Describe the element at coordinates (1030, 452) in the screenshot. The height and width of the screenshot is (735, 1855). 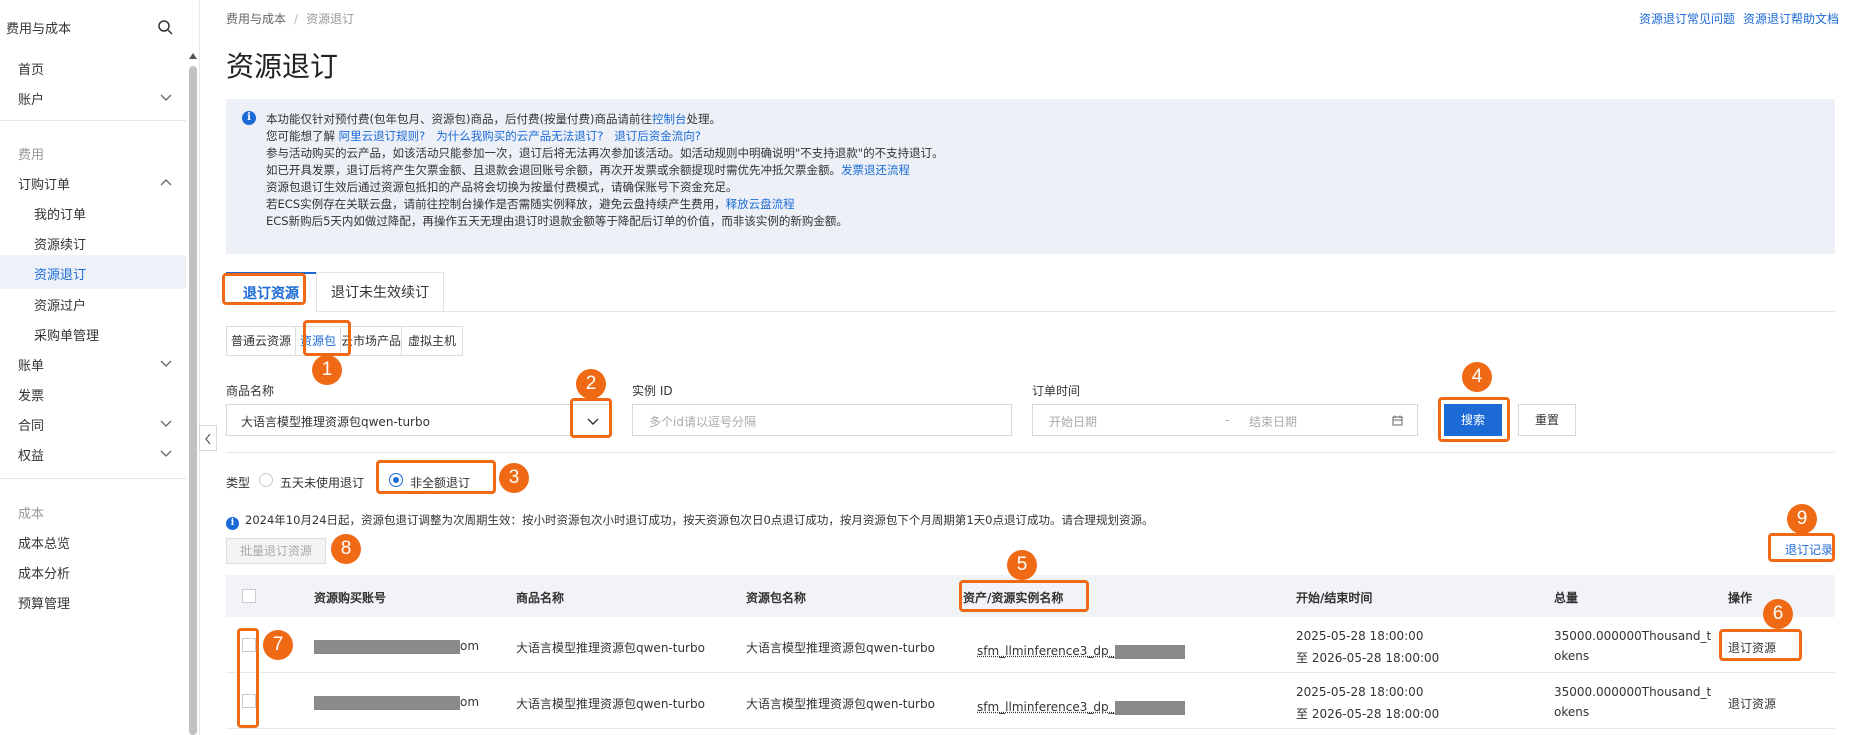
I see `divider` at that location.